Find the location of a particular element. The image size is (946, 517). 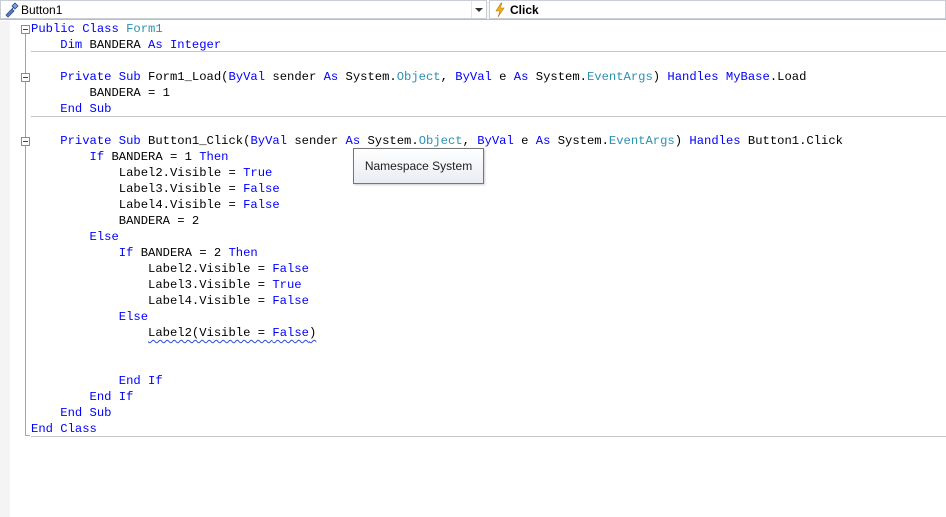

collapse-class-icon is located at coordinates (25, 29).